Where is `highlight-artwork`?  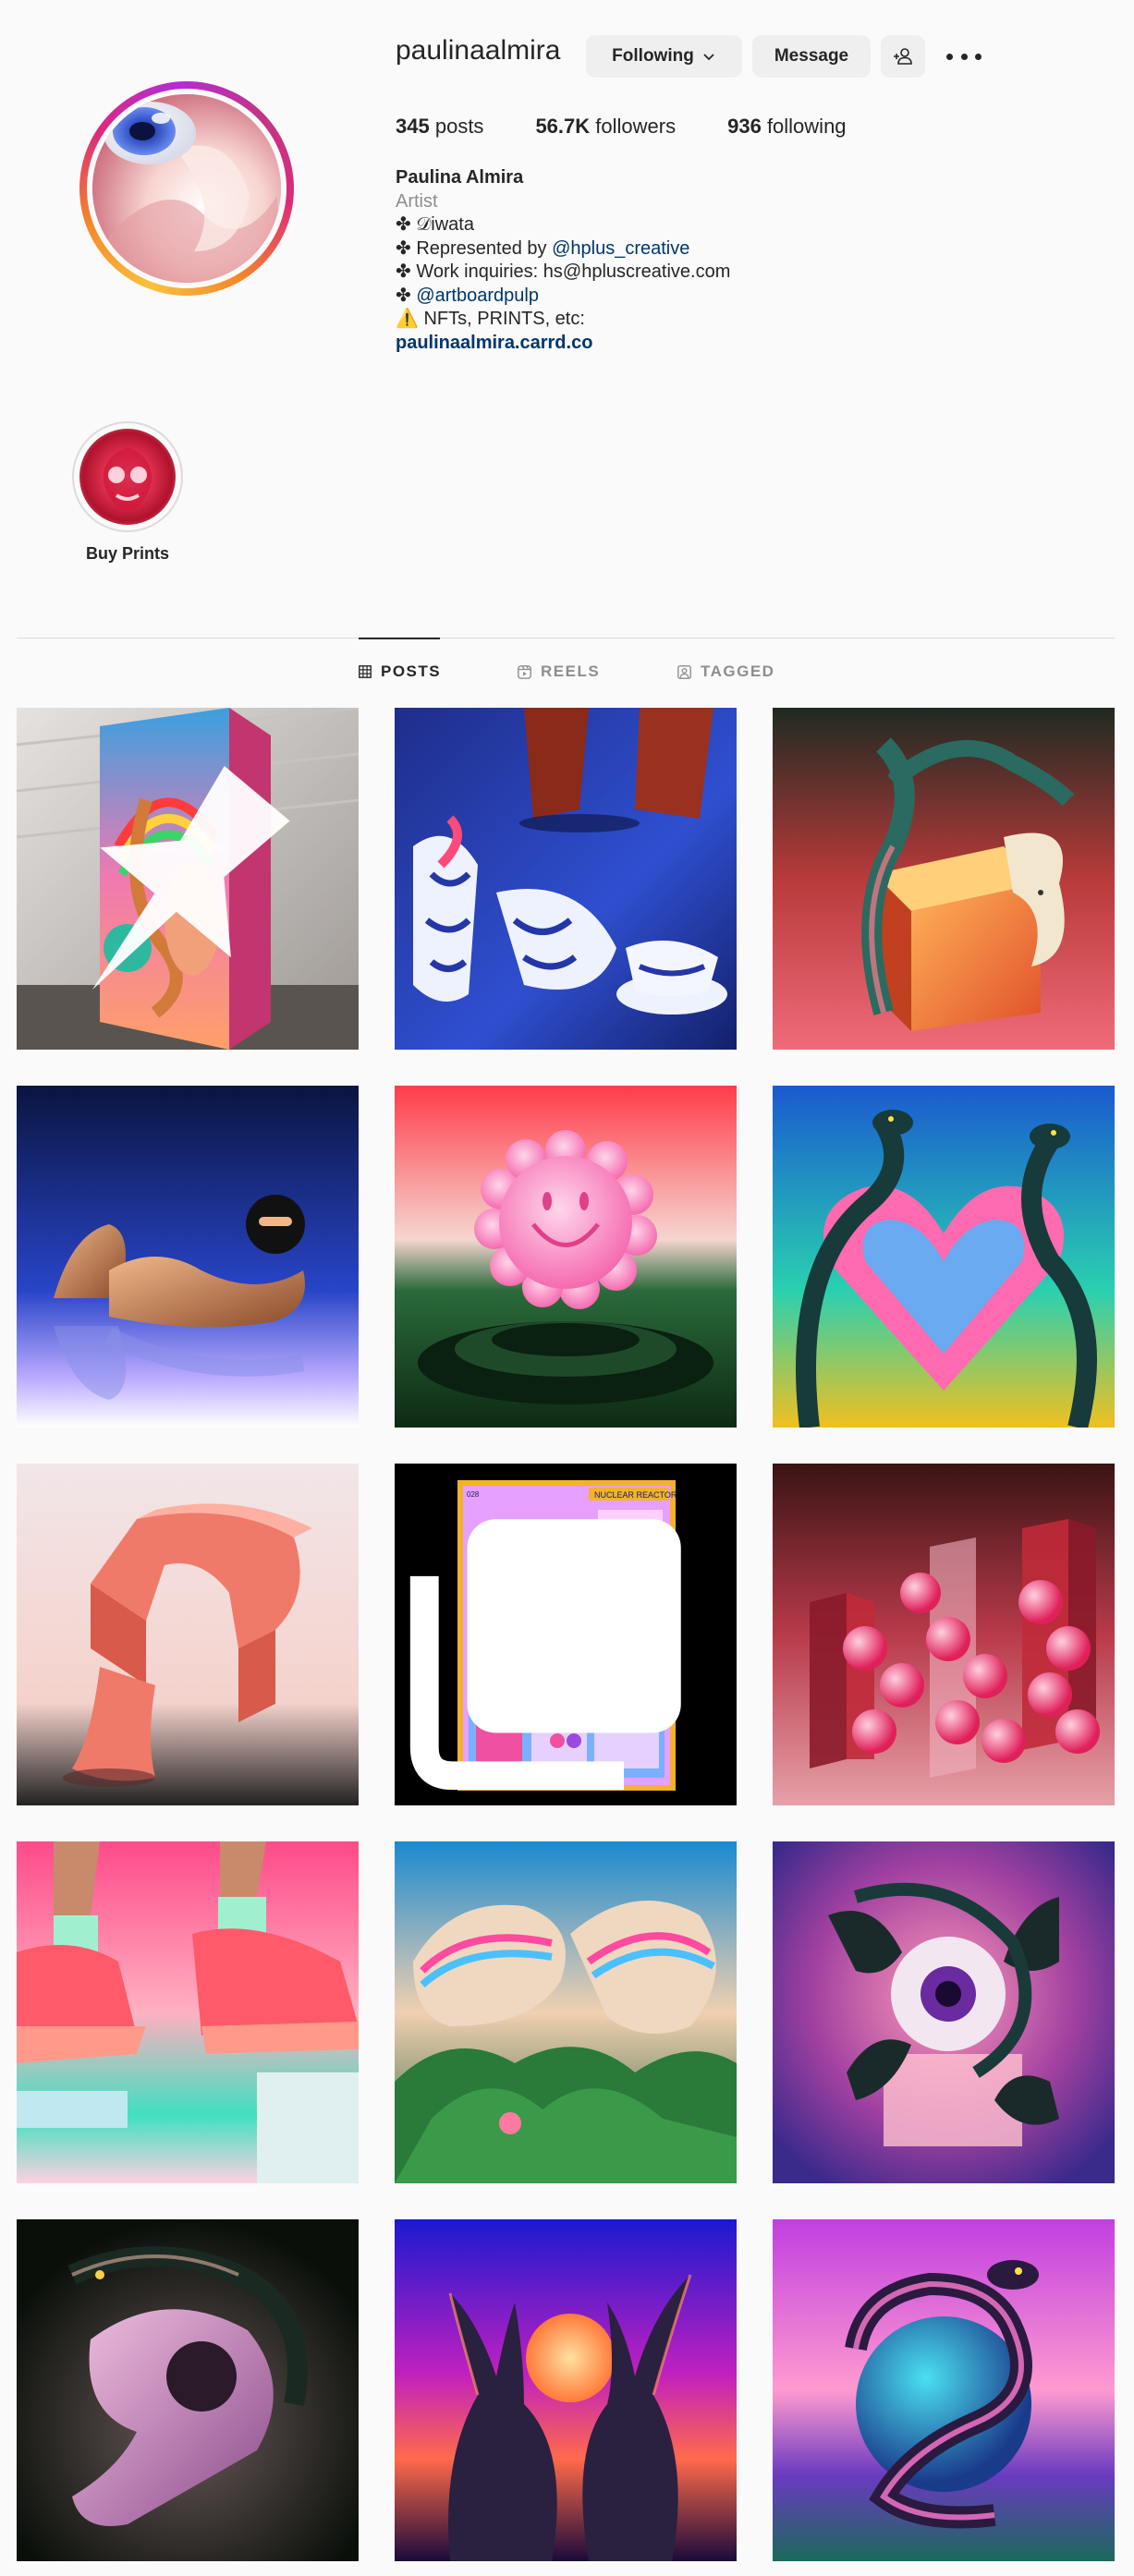
highlight-artwork is located at coordinates (128, 479).